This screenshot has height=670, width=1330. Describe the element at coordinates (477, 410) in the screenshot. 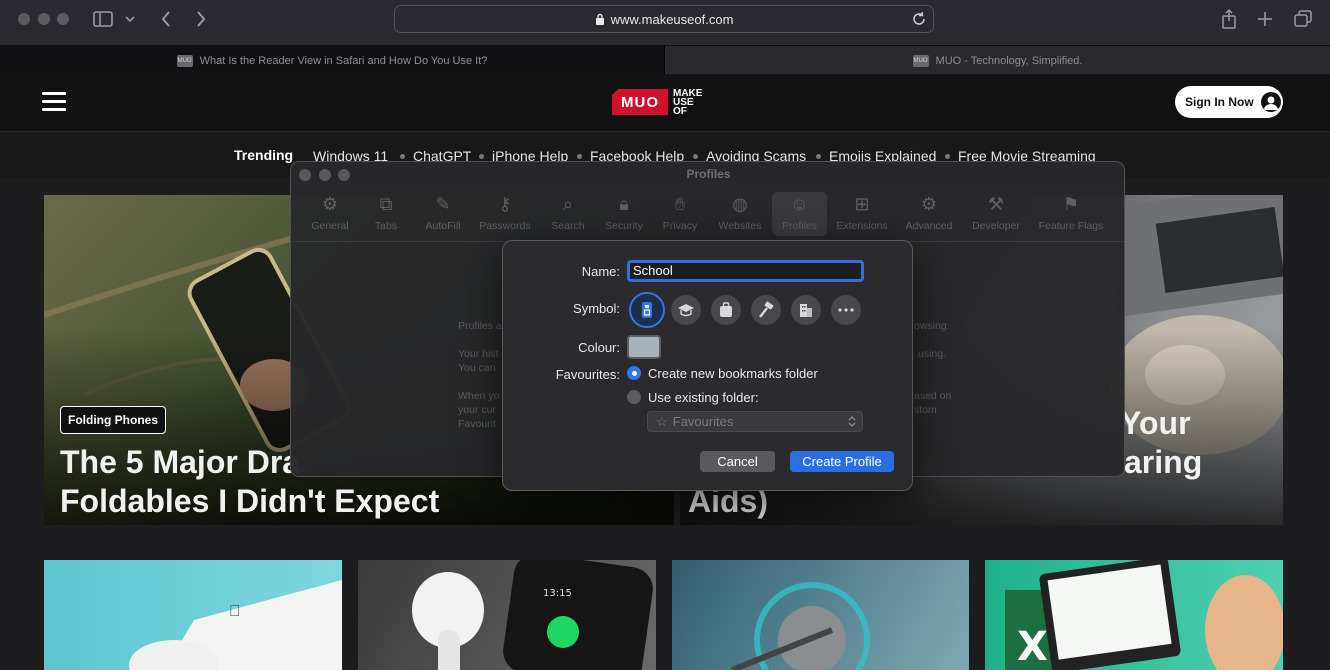

I see `profiles-description: your cur` at that location.